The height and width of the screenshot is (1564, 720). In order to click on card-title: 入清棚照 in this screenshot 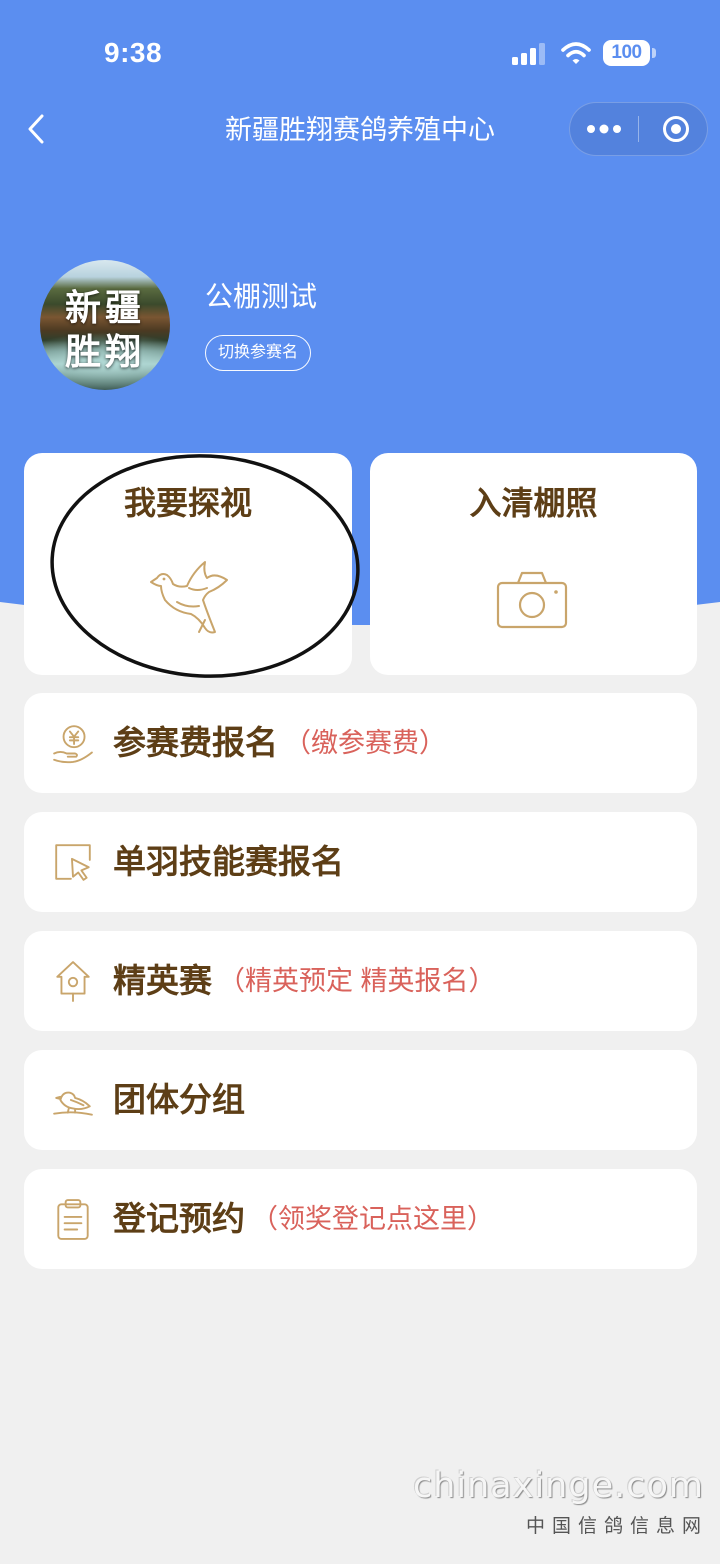, I will do `click(533, 503)`.